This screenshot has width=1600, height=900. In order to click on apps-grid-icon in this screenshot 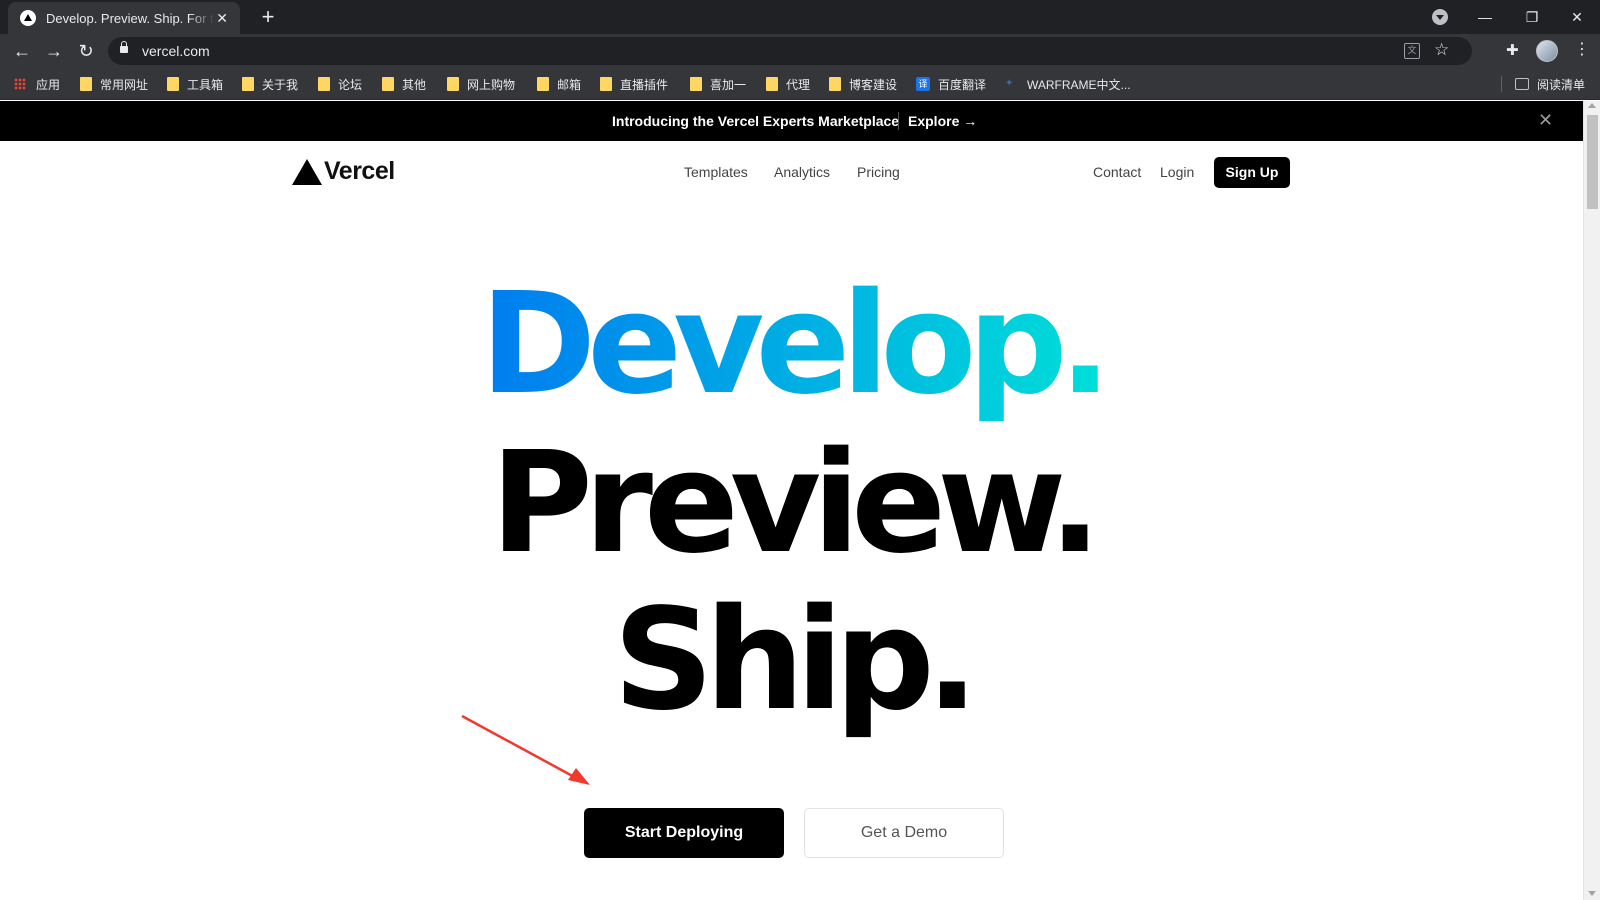, I will do `click(20, 84)`.